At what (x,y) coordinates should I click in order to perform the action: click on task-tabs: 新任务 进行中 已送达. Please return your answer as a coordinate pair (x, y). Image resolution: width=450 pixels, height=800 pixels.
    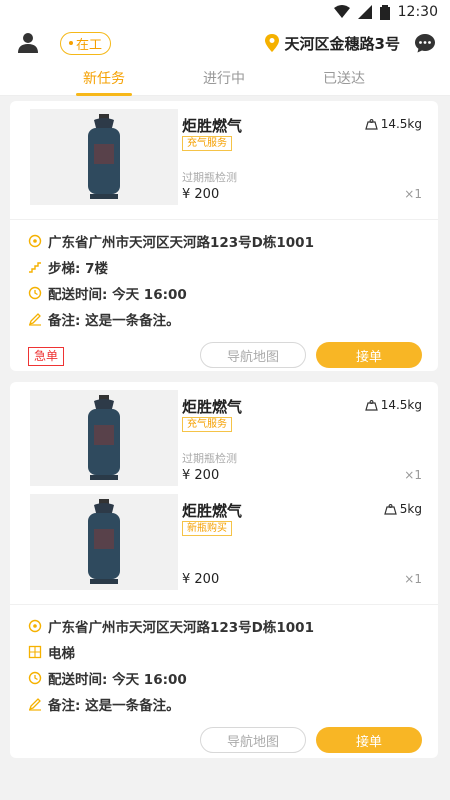
    Looking at the image, I should click on (225, 79).